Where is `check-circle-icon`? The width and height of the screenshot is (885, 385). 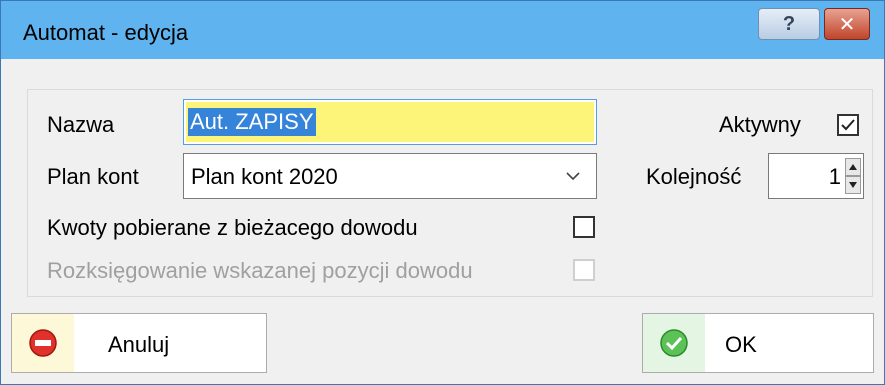 check-circle-icon is located at coordinates (674, 343).